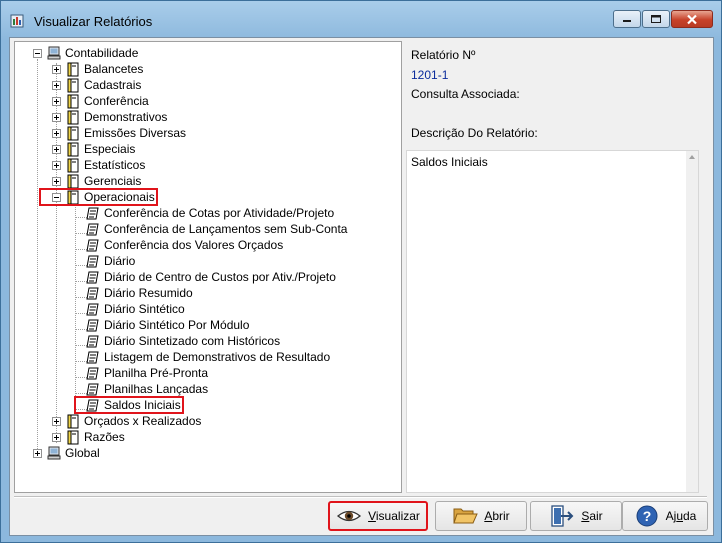 This screenshot has height=543, width=722. I want to click on maximize-icon, so click(656, 19).